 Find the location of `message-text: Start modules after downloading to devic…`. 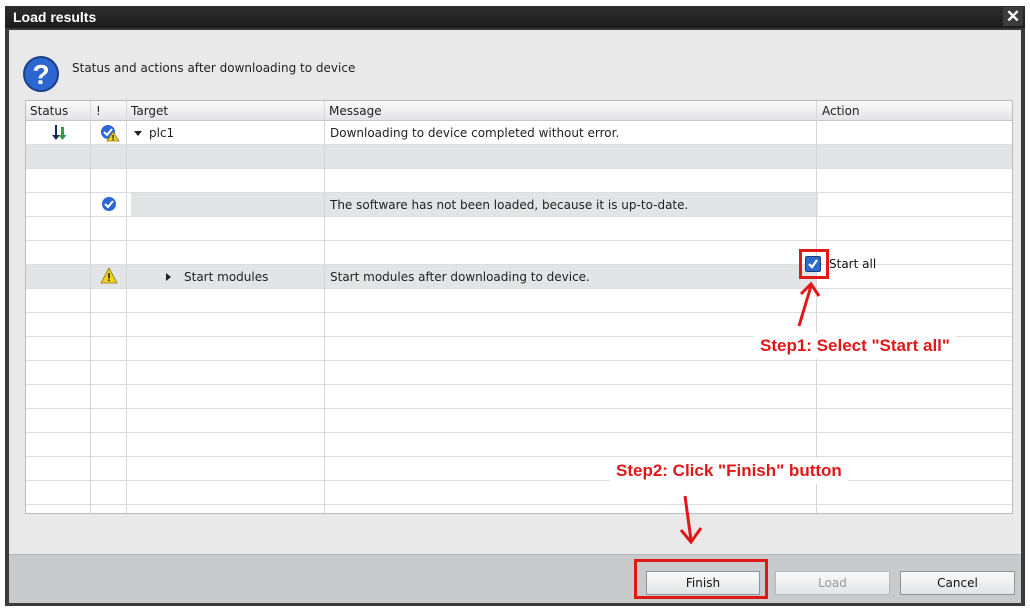

message-text: Start modules after downloading to devic… is located at coordinates (460, 277).